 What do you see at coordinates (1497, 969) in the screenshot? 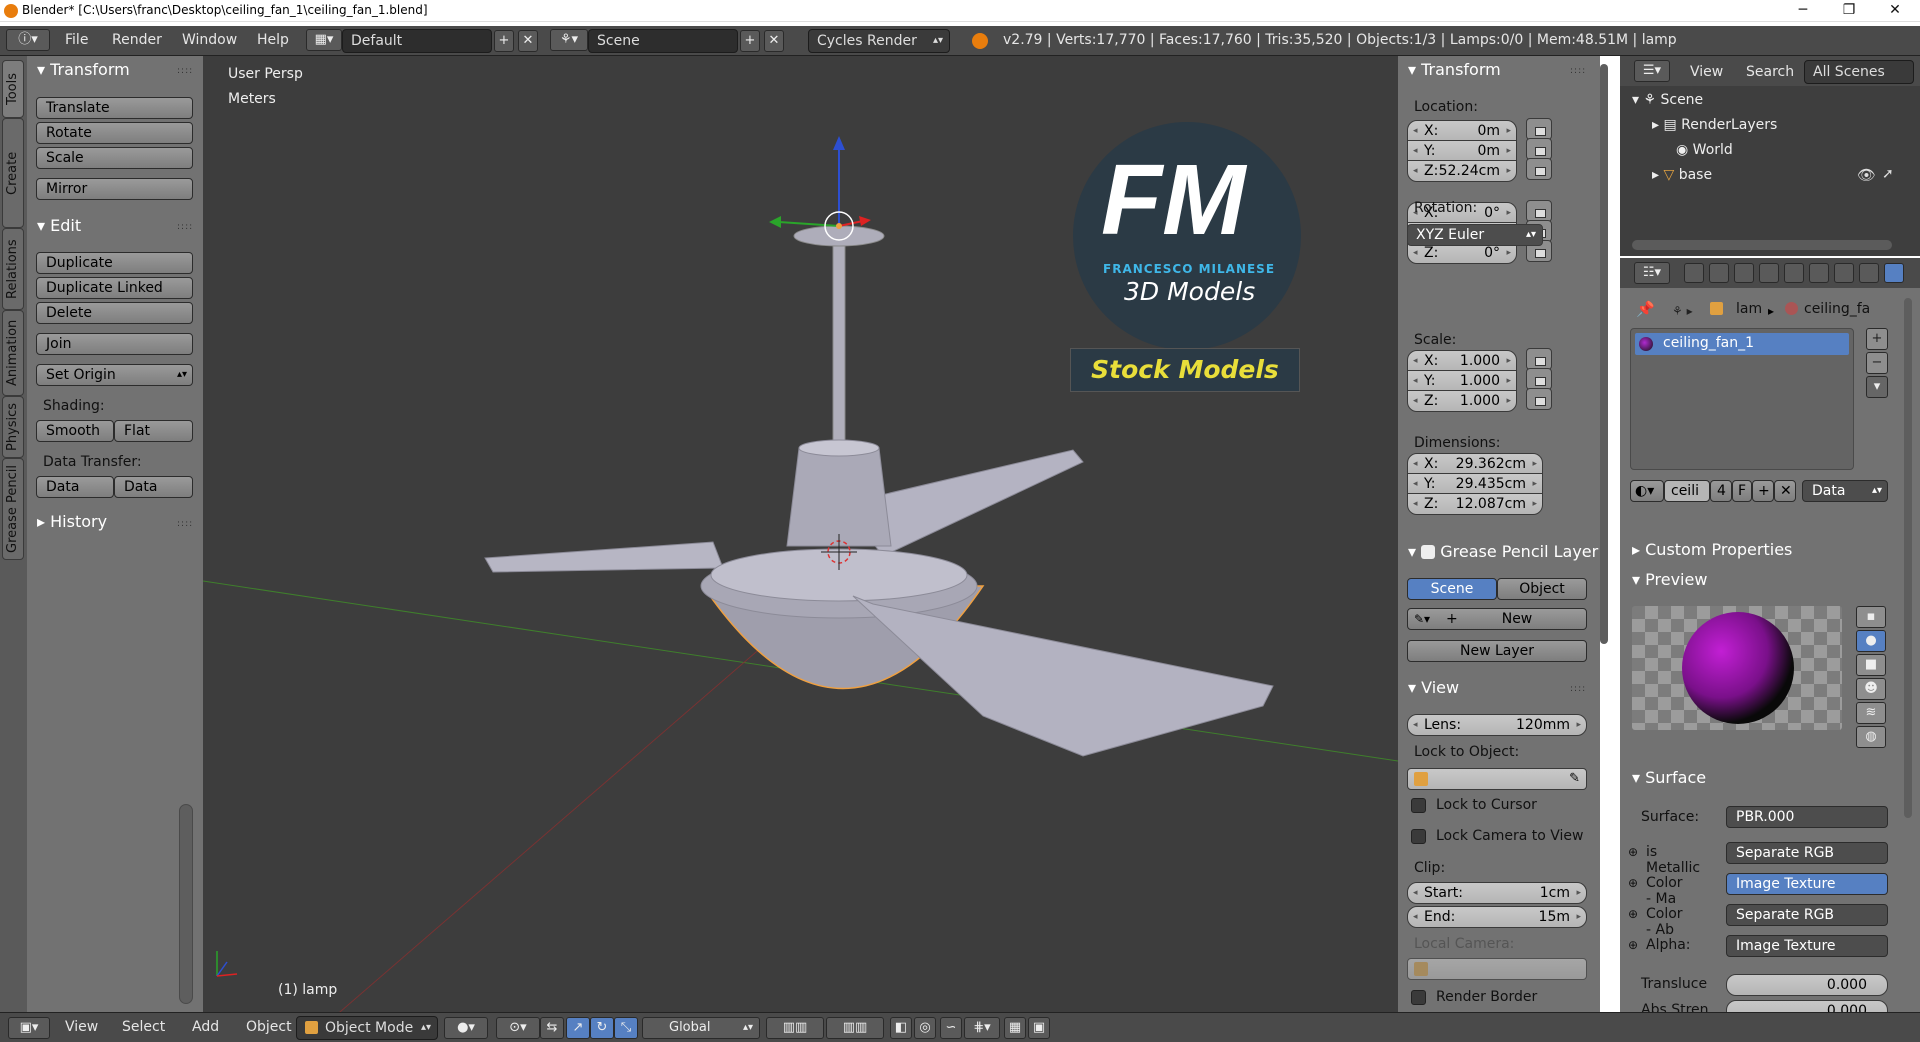
I see `local-camera-field` at bounding box center [1497, 969].